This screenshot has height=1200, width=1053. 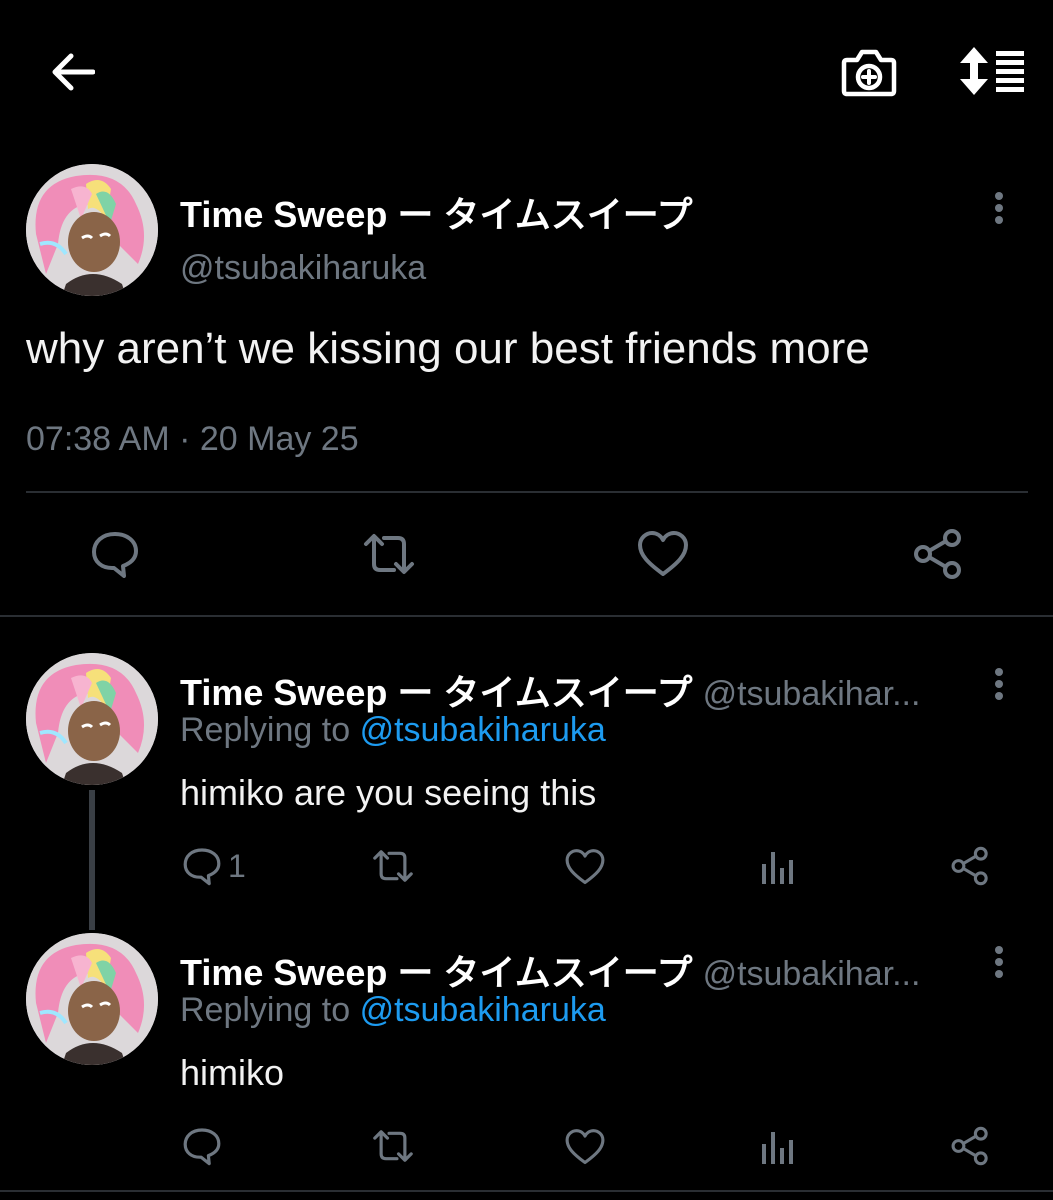 What do you see at coordinates (92, 860) in the screenshot?
I see `thread-line` at bounding box center [92, 860].